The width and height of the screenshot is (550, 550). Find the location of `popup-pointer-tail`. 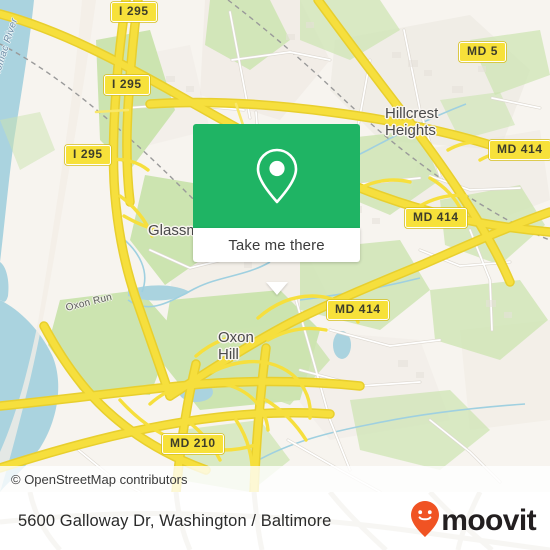

popup-pointer-tail is located at coordinates (276, 288).